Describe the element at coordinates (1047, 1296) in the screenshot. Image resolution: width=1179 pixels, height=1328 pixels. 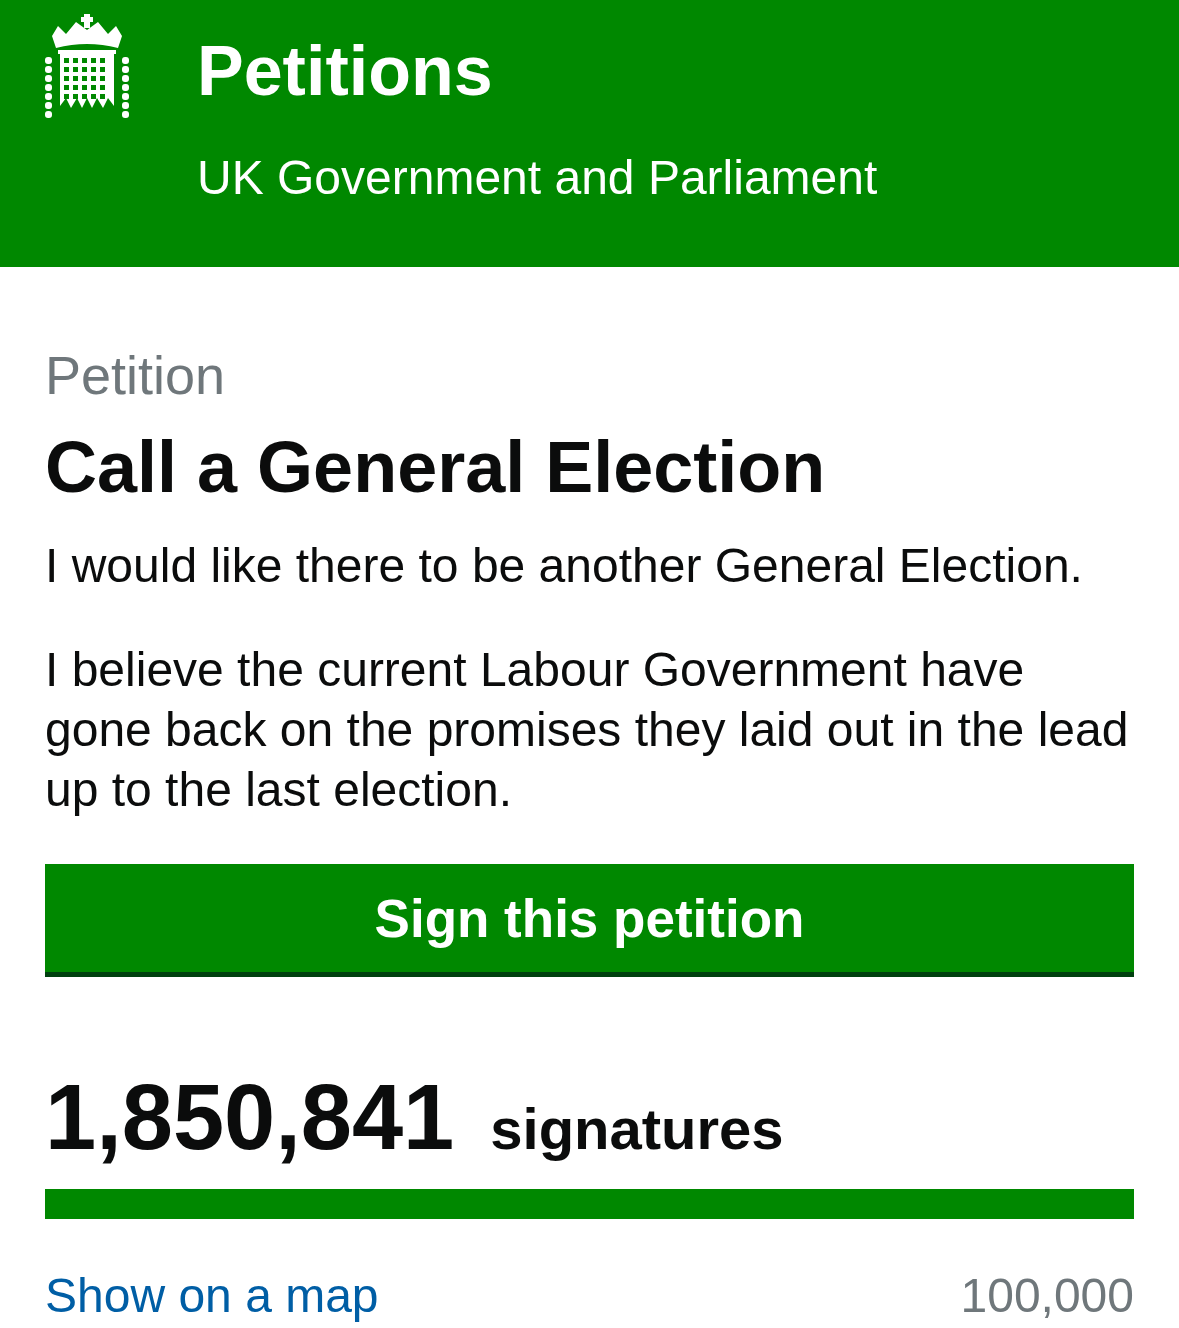
I see `threshold-value: 100,000` at that location.